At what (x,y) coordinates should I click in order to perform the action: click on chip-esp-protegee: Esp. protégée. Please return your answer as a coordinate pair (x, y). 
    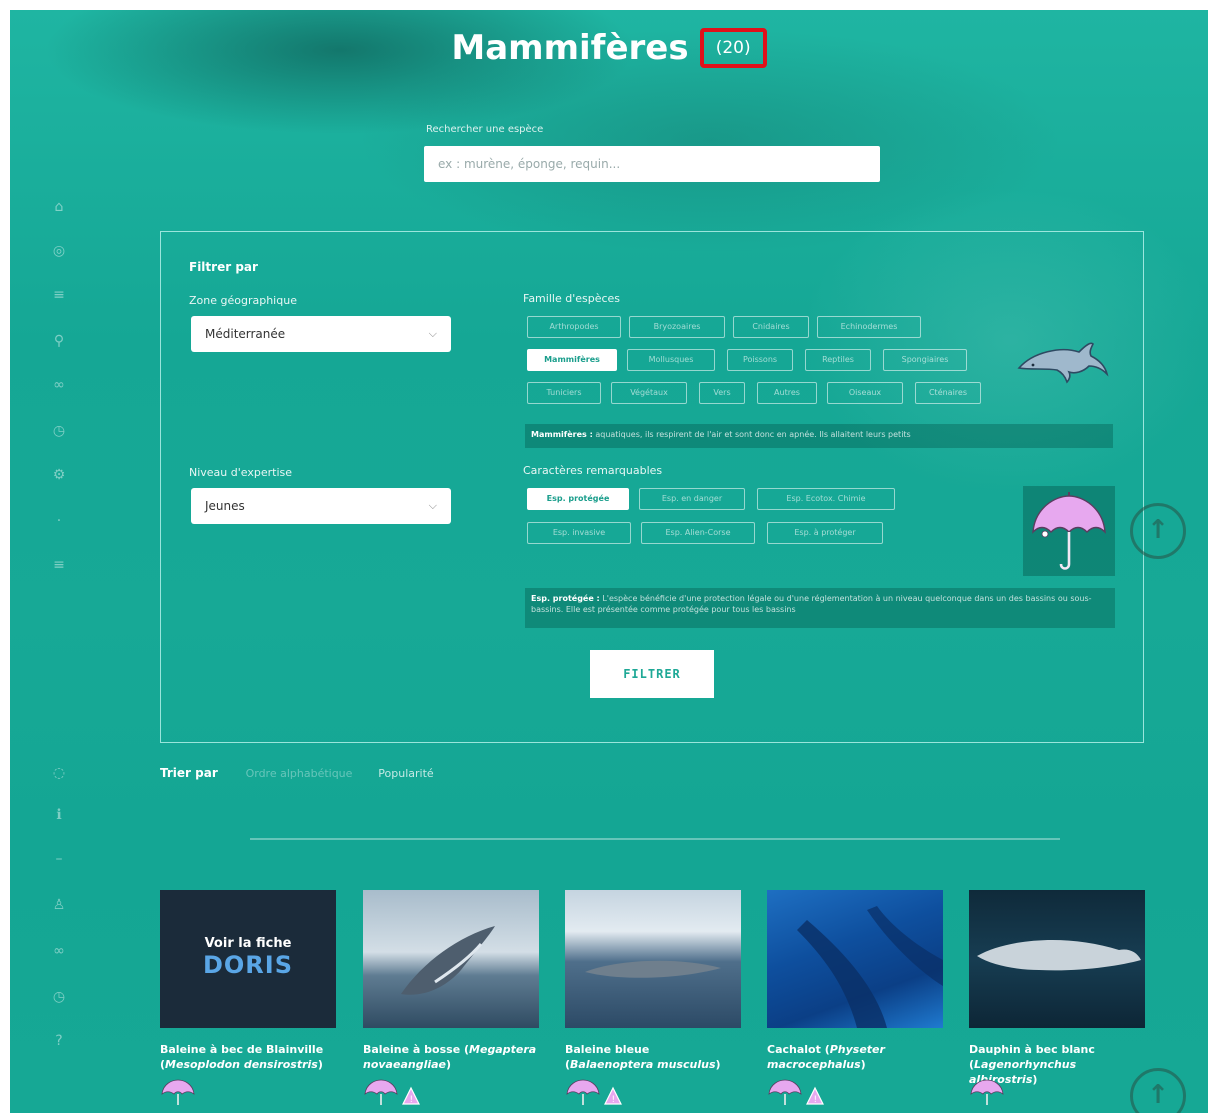
    Looking at the image, I should click on (578, 499).